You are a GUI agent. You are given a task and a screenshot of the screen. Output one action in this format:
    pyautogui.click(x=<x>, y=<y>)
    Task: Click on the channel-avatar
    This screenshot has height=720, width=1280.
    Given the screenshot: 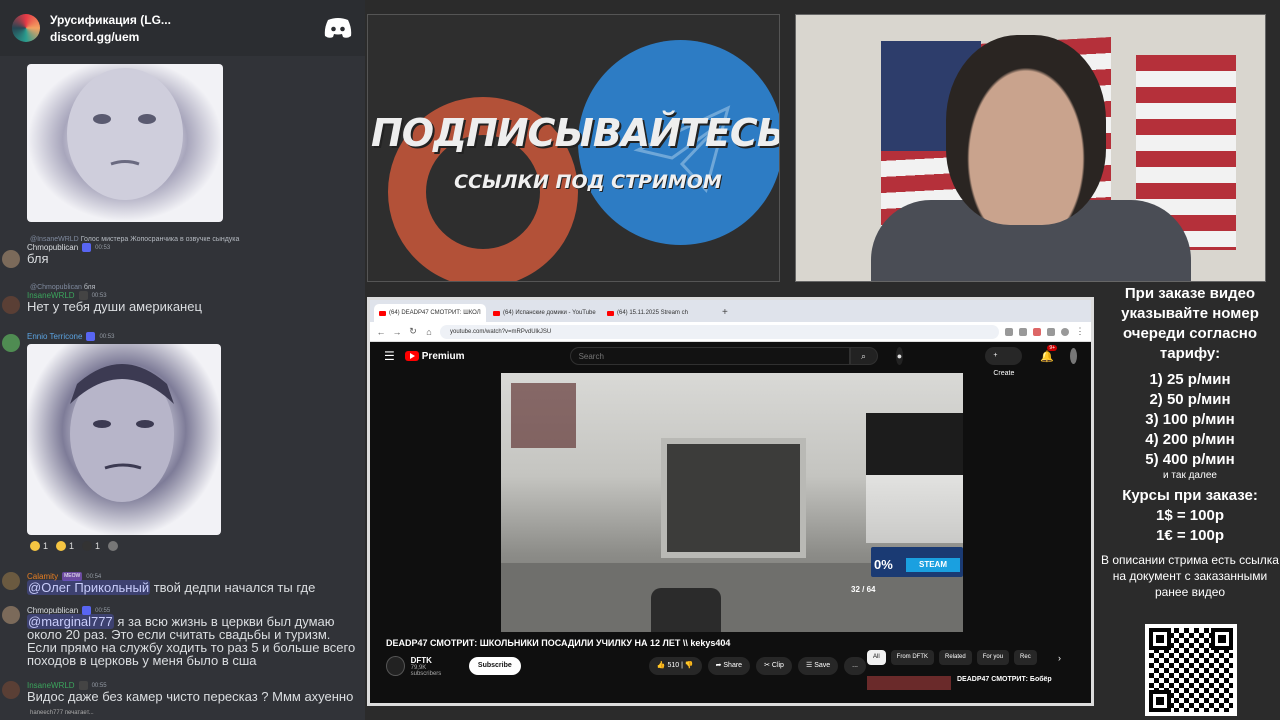 What is the action you would take?
    pyautogui.click(x=395, y=666)
    